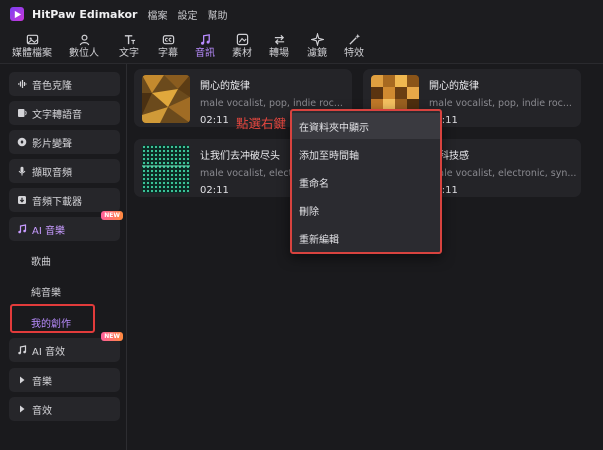  What do you see at coordinates (64, 171) in the screenshot?
I see `sidebar-item-extract-audio: 擷取音頻` at bounding box center [64, 171].